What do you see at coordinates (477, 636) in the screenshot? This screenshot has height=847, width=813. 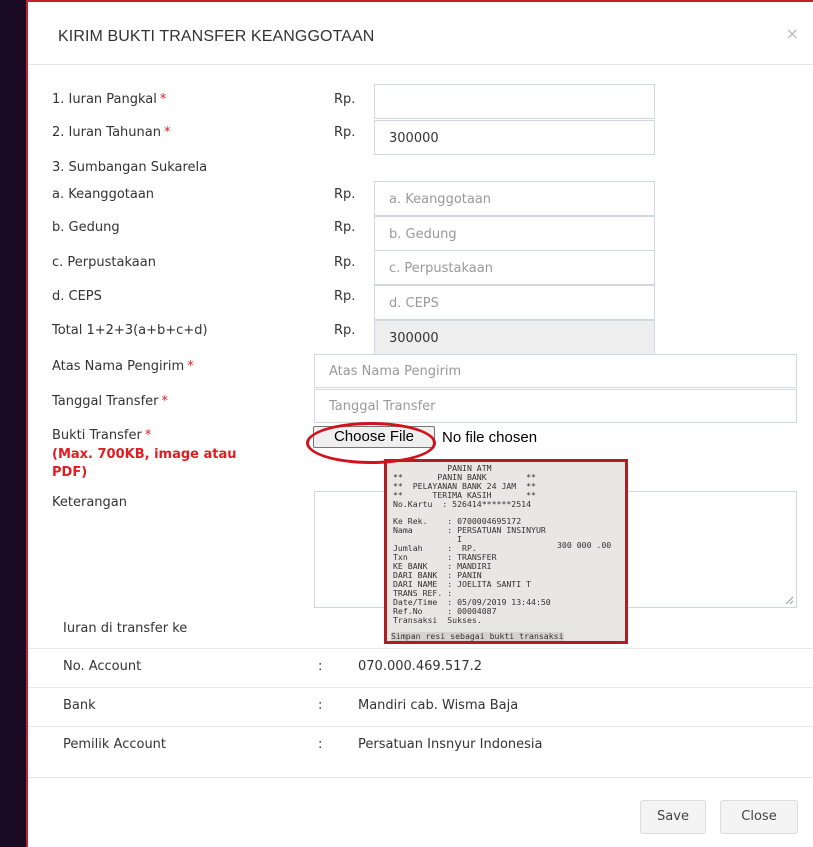 I see `receipt-footer: Simpan resi sebagai bukti transaksi` at bounding box center [477, 636].